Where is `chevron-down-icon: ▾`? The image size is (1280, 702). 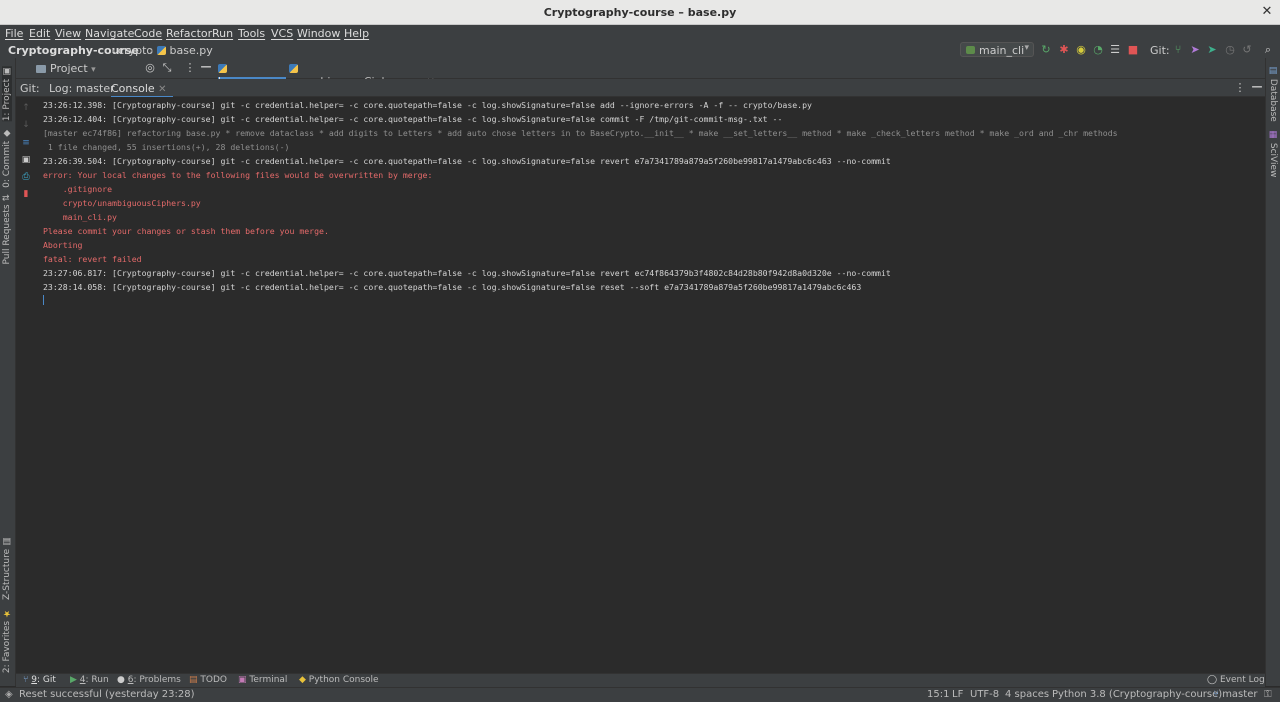 chevron-down-icon: ▾ is located at coordinates (1026, 48).